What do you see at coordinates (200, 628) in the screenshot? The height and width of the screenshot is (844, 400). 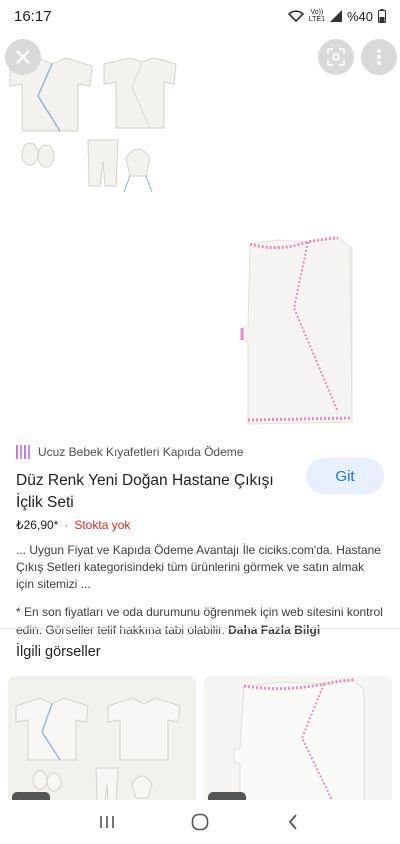 I see `divider` at bounding box center [200, 628].